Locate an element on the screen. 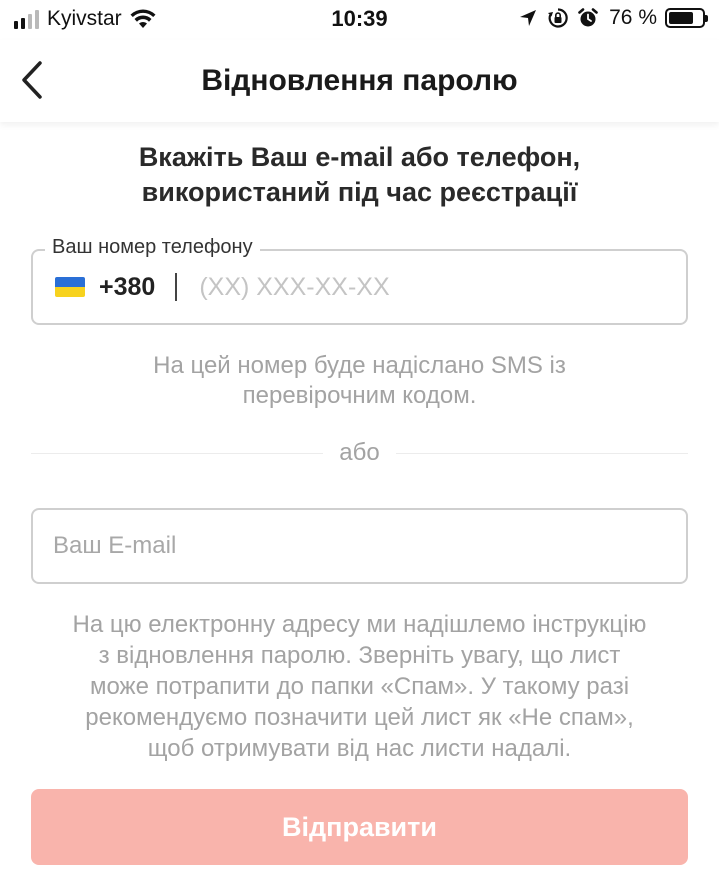 This screenshot has width=719, height=874. ukraine-flag-icon is located at coordinates (70, 287).